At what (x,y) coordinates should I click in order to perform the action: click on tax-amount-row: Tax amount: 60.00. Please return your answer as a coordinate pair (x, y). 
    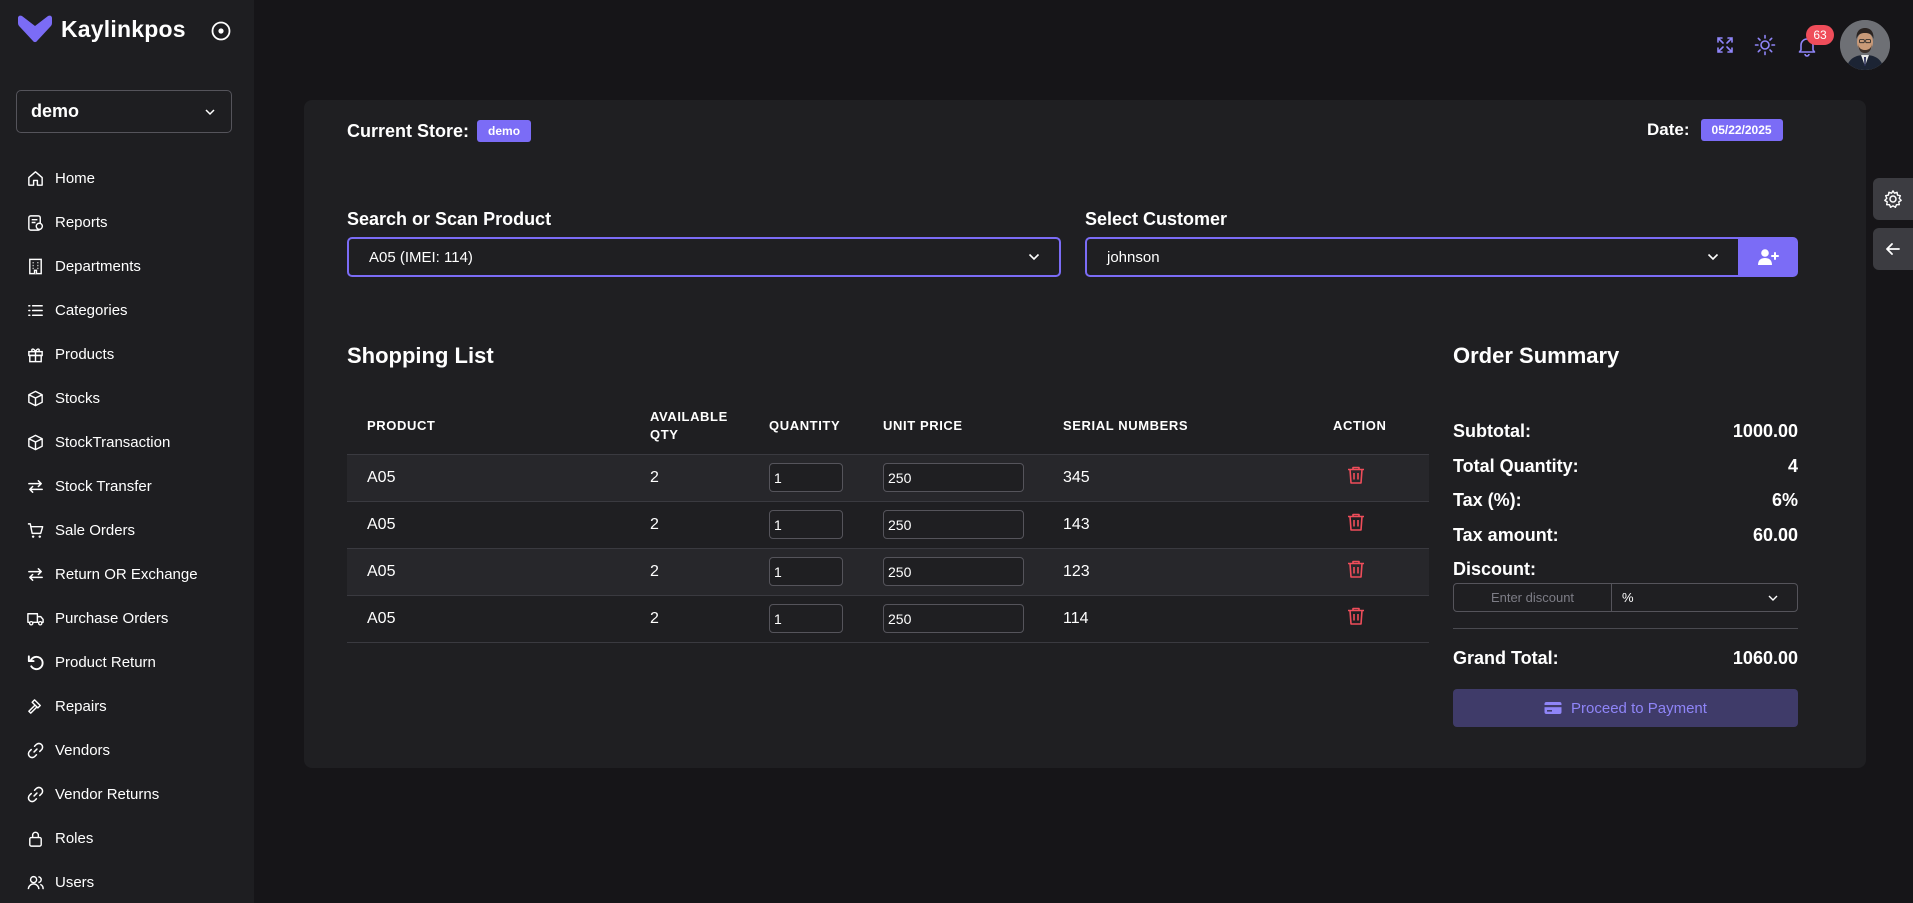
    Looking at the image, I should click on (1625, 535).